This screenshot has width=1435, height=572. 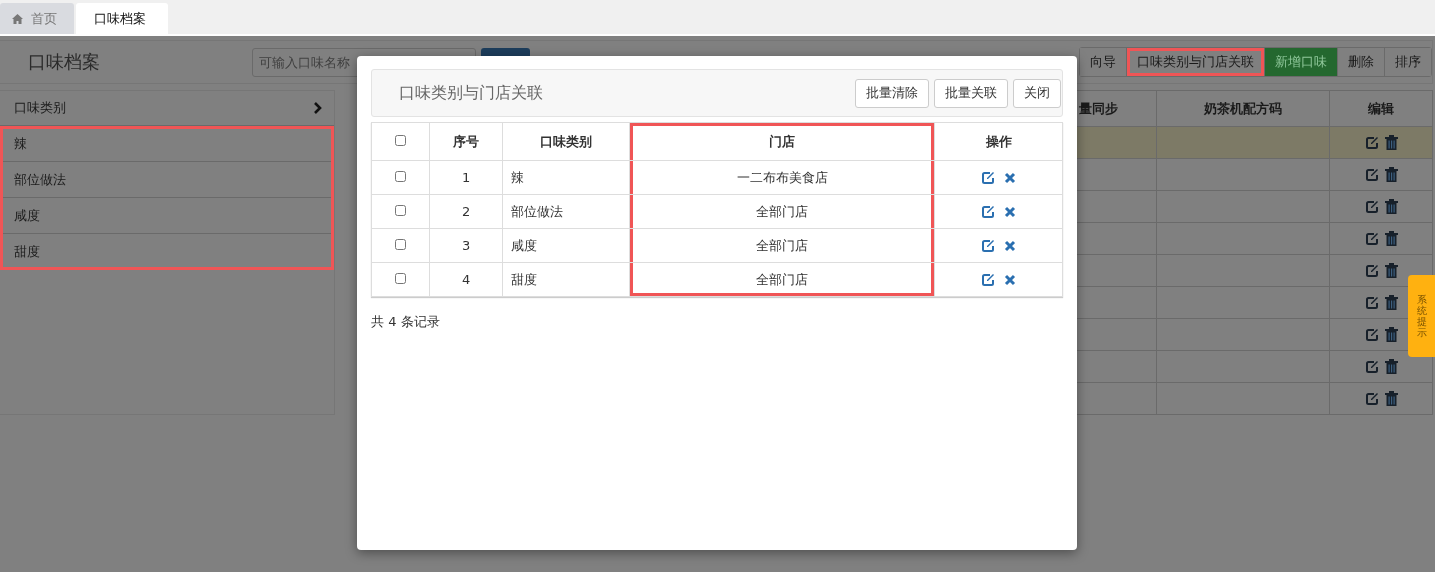 I want to click on category-item: 辣, so click(x=167, y=144).